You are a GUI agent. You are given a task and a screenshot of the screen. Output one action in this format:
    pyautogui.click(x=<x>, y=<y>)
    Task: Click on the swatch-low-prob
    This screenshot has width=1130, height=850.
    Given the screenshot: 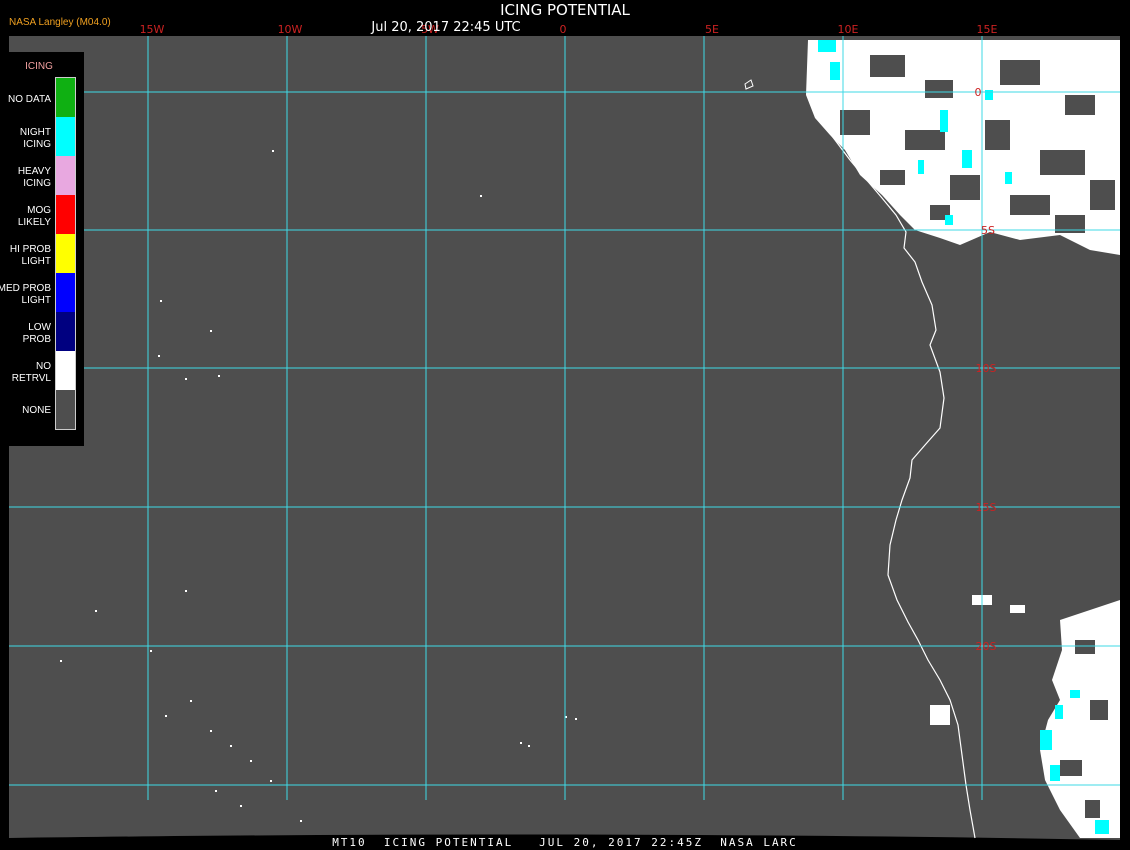 What is the action you would take?
    pyautogui.click(x=65, y=331)
    